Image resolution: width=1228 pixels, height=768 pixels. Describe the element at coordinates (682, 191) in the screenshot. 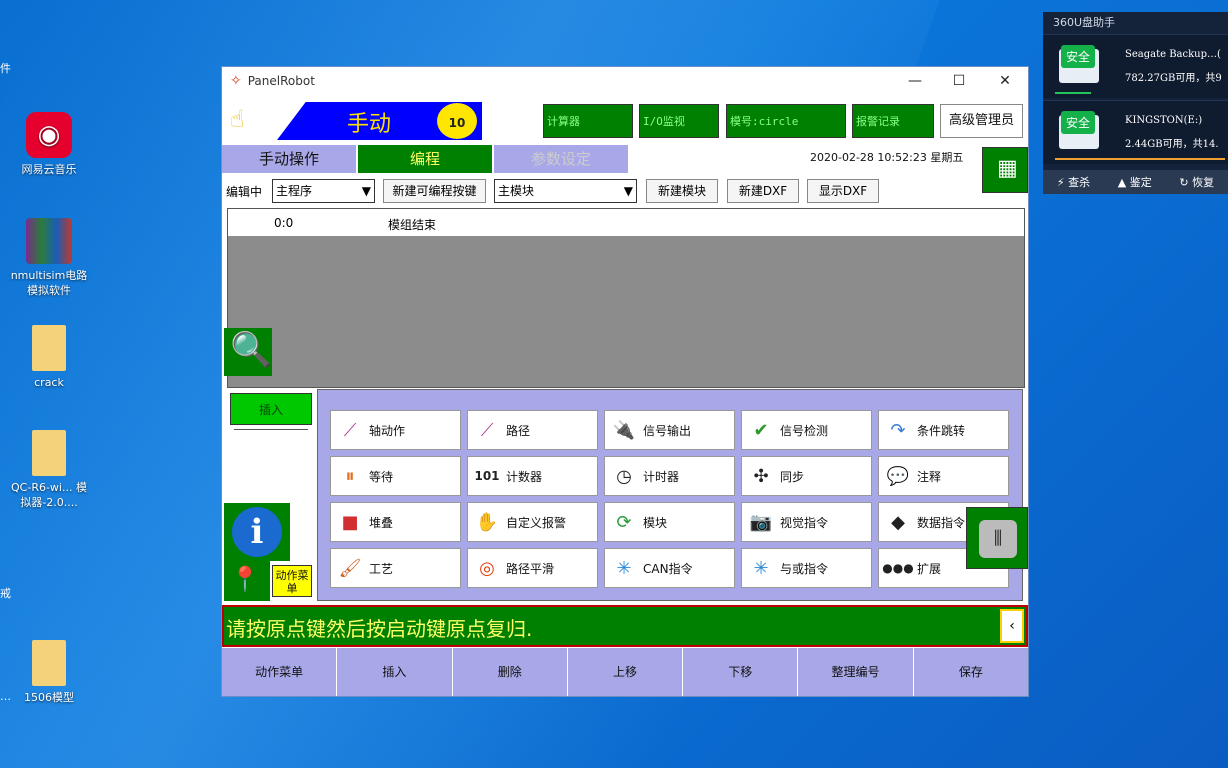

I see `new-module-button: 新建模块` at that location.